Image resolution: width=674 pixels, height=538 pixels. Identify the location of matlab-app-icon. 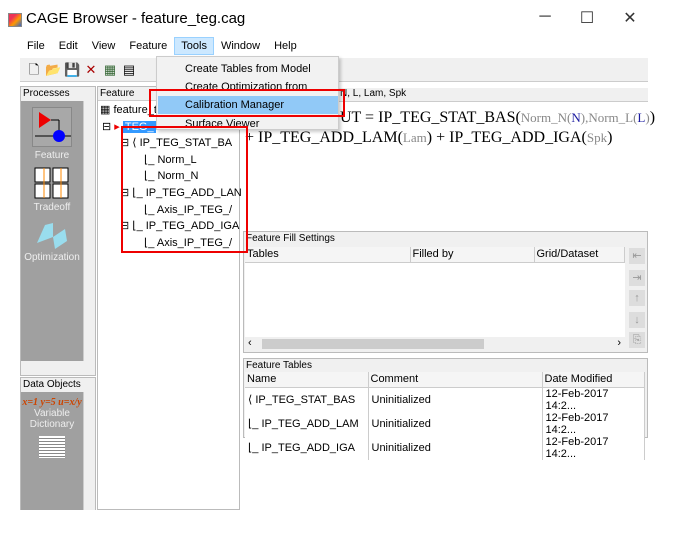
(15, 20).